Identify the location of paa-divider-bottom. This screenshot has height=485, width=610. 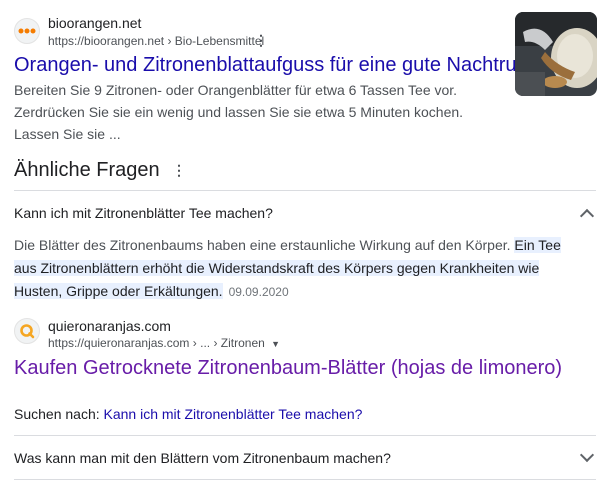
(305, 479).